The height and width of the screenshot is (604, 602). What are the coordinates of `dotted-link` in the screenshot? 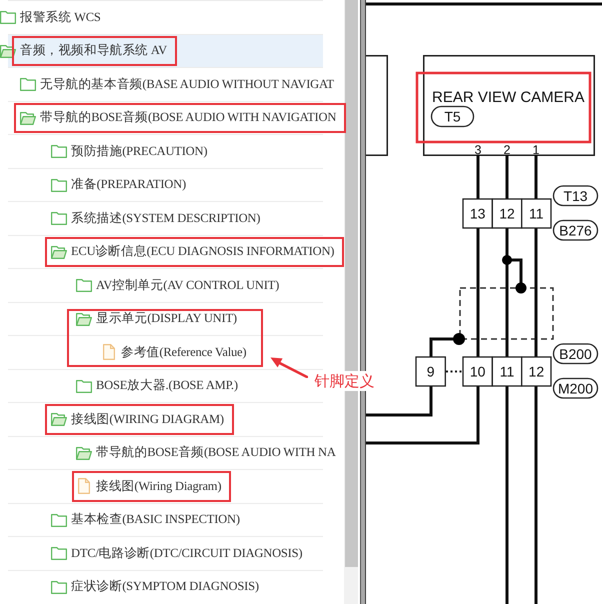 It's located at (454, 371).